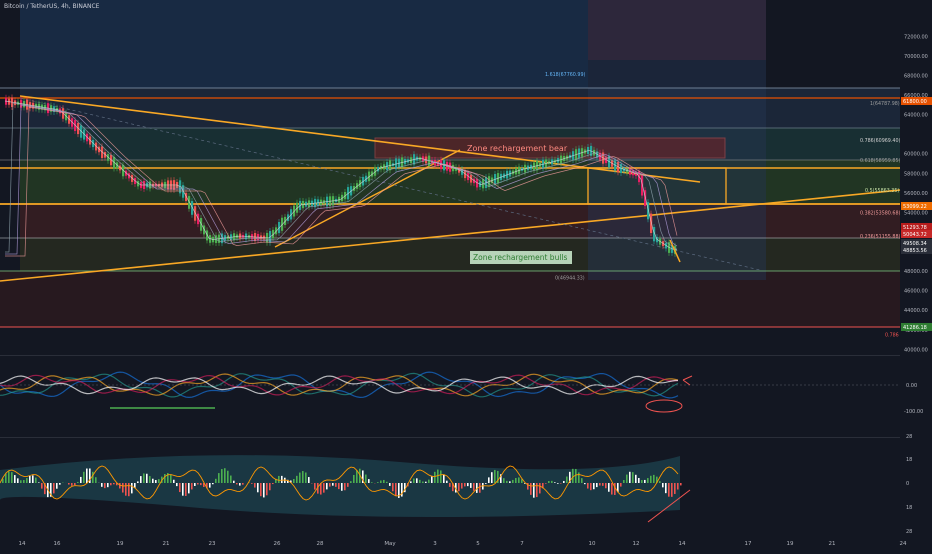  Describe the element at coordinates (642, 185) in the screenshot. I see `candle` at that location.